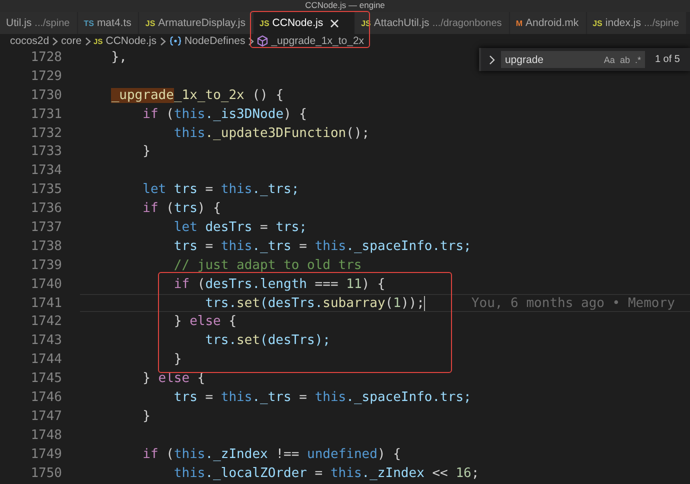  I want to click on code-line: this._localZOrder = this._zIndex << 16;, so click(326, 473).